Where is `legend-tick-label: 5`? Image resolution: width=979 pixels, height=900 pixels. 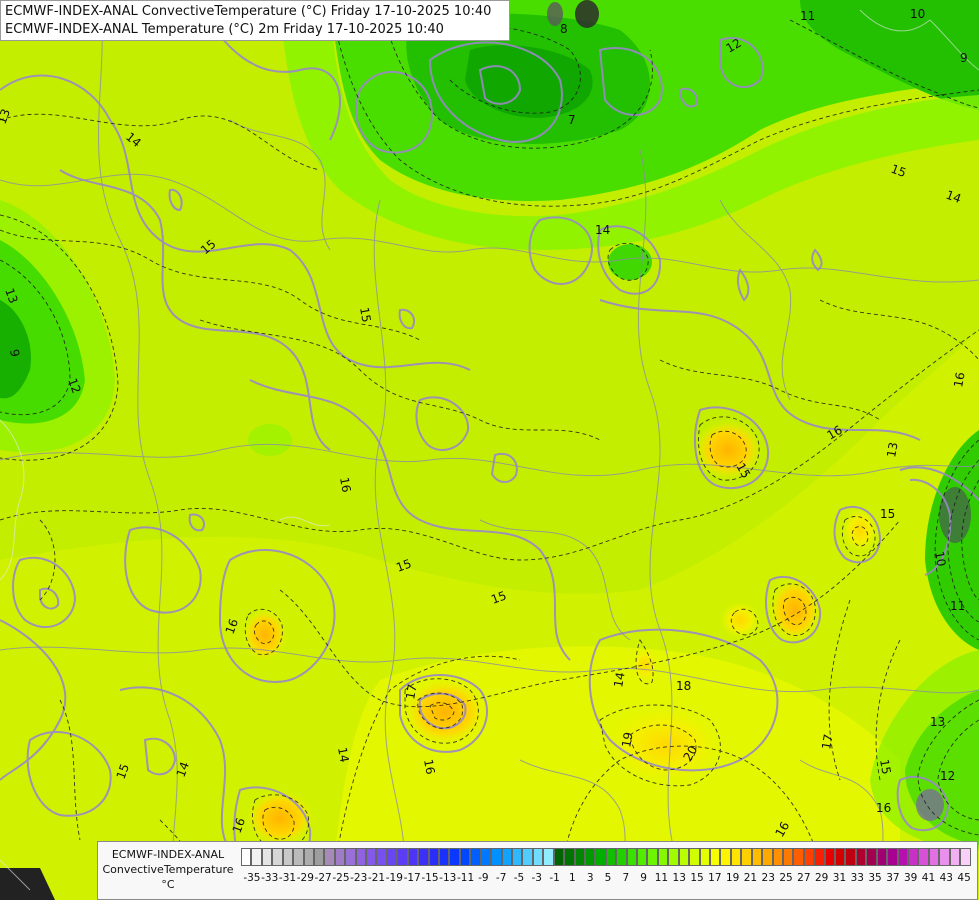 legend-tick-label: 5 is located at coordinates (608, 878).